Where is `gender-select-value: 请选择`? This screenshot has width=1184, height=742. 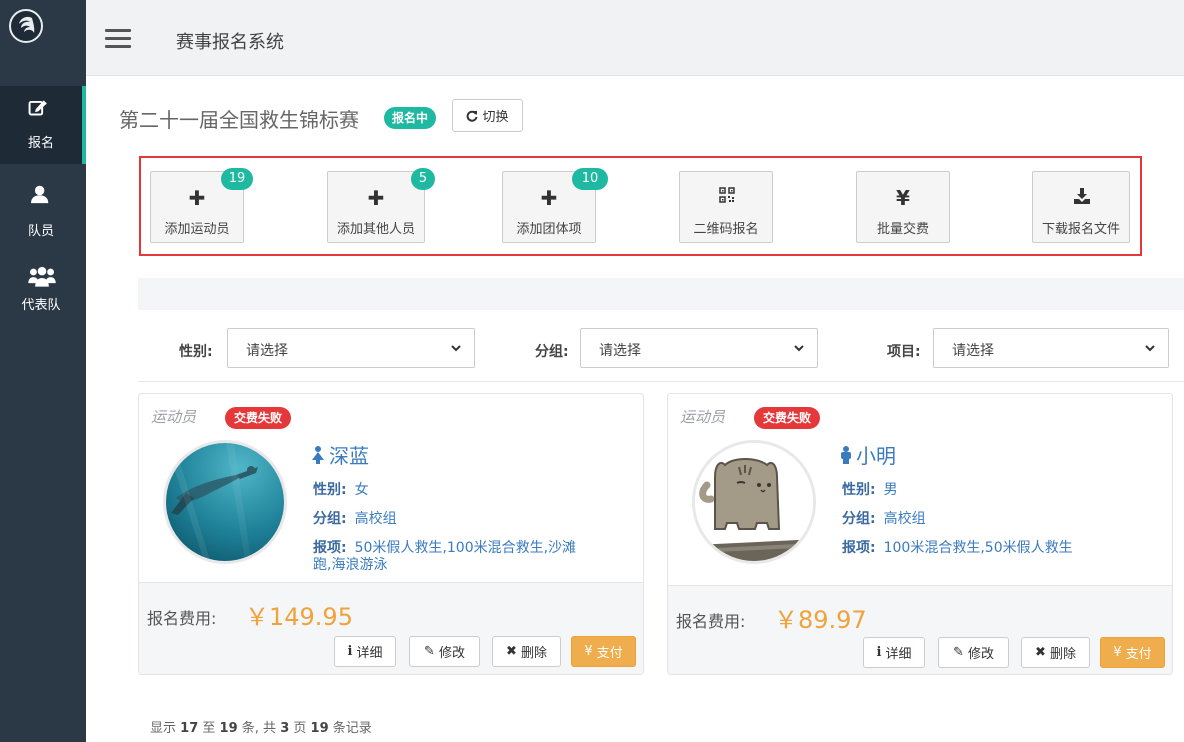
gender-select-value: 请选择 is located at coordinates (267, 351).